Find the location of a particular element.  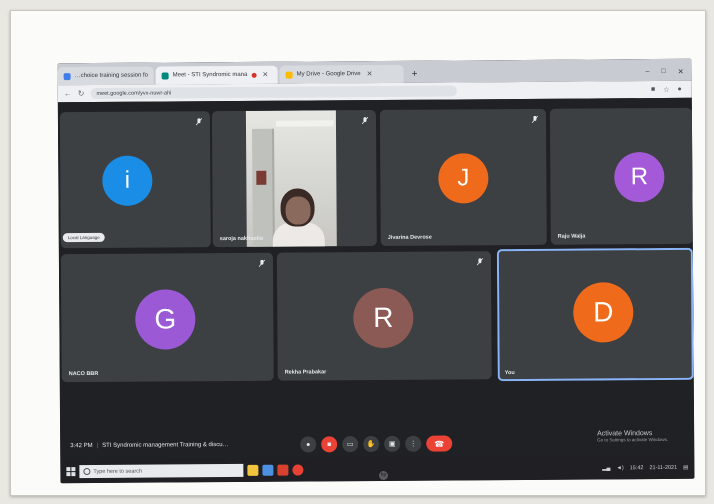

participant-tile-video: saroja nakhaolia is located at coordinates (294, 178).